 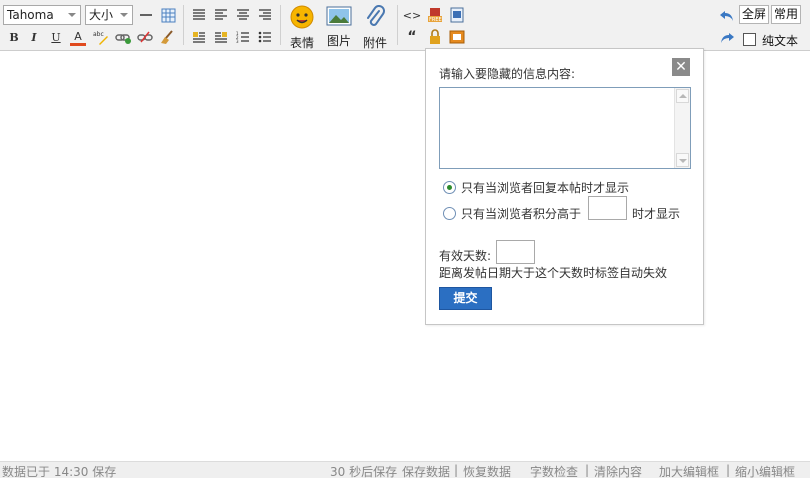 I want to click on save-data-link: 保存数据, so click(x=426, y=470).